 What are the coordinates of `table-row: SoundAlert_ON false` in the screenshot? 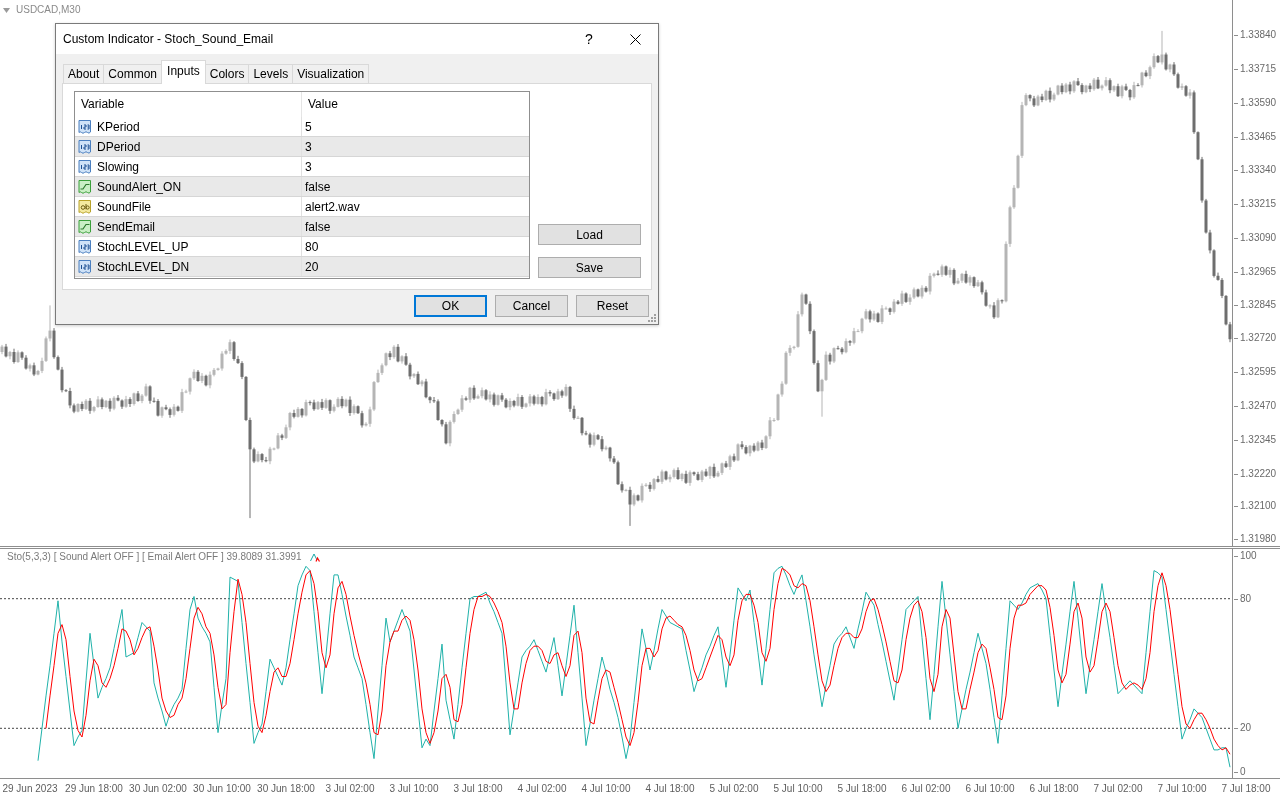 It's located at (302, 187).